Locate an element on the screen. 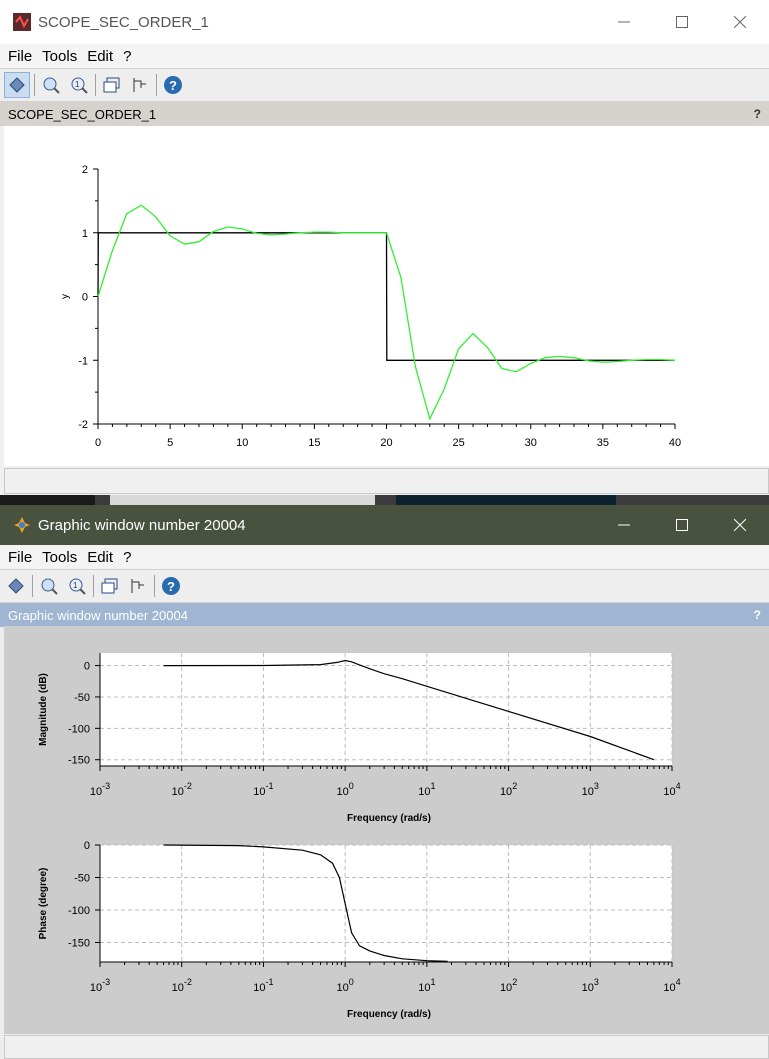  graphic-doc-title-bar: Graphic window number 20004 ? is located at coordinates (384, 615).